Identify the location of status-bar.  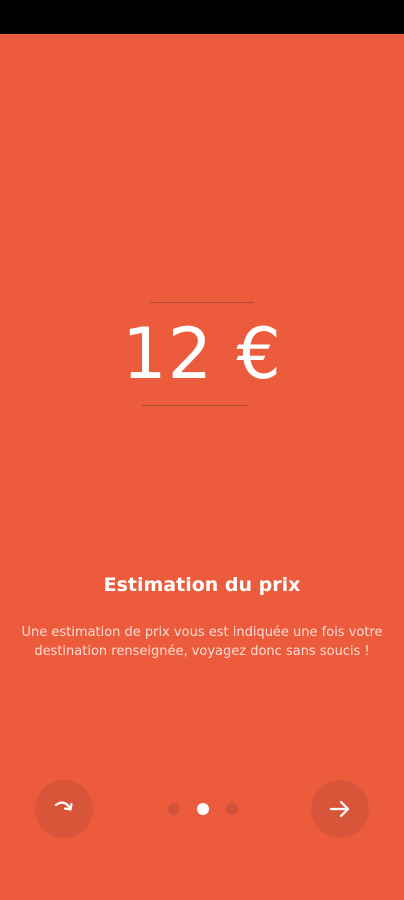
(202, 17).